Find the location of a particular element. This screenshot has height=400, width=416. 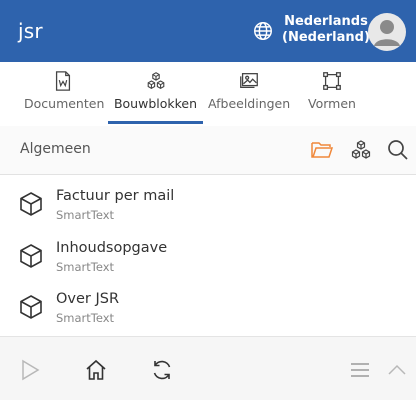

globe-icon is located at coordinates (263, 31).